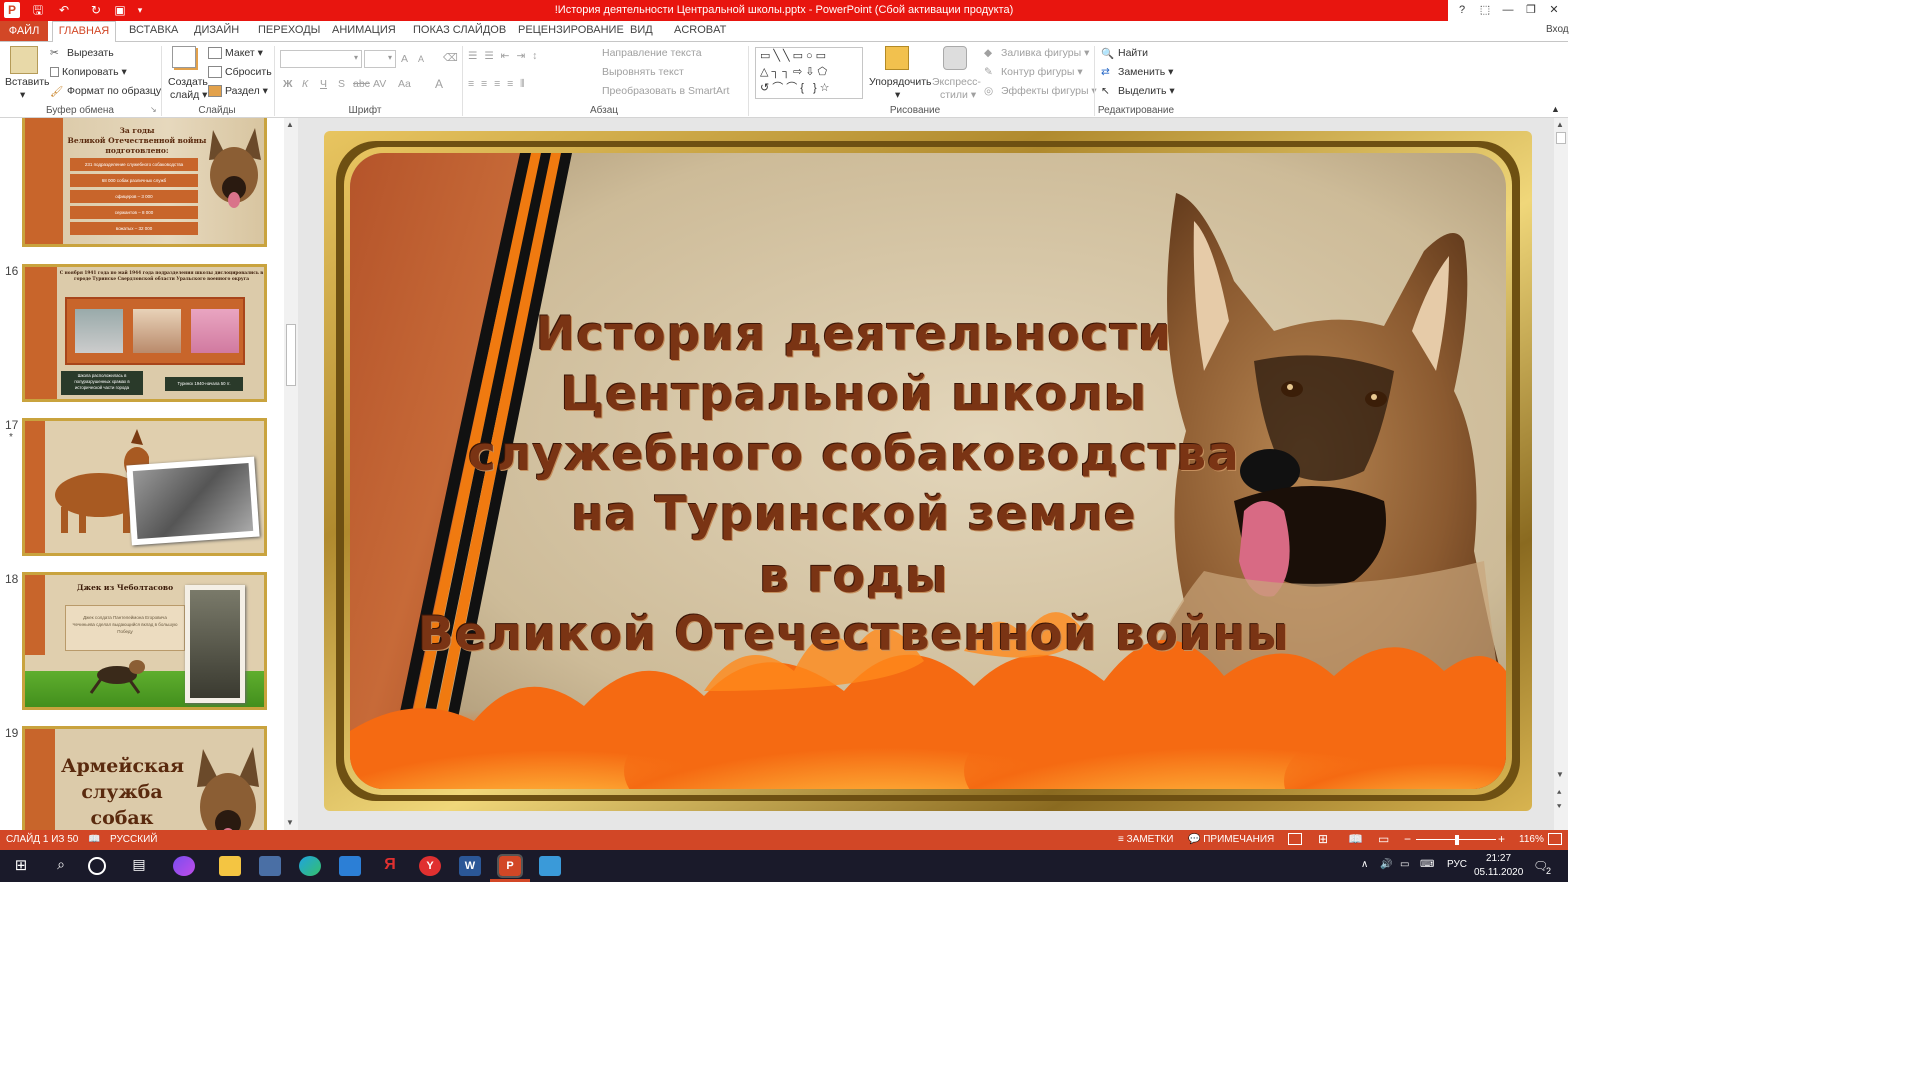  I want to click on reading-view-icon: 📖, so click(1355, 839).